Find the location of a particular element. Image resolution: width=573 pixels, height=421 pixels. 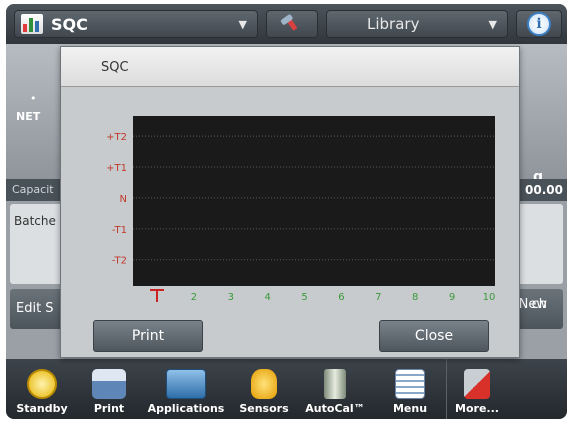

printer-icon is located at coordinates (109, 384).